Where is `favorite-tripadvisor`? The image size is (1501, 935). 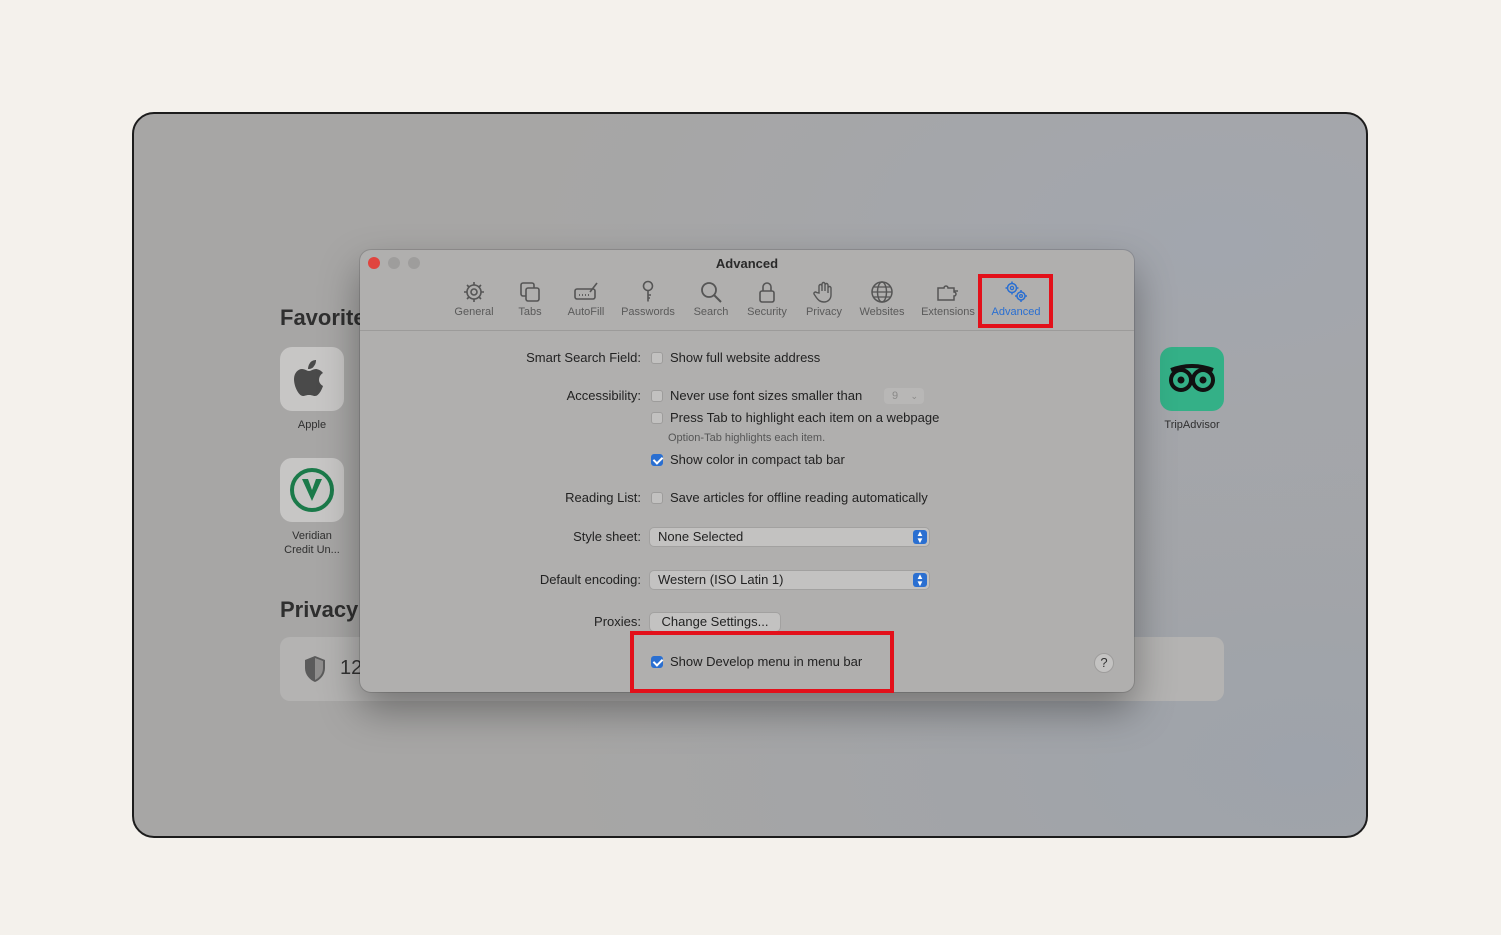
favorite-tripadvisor is located at coordinates (1192, 379).